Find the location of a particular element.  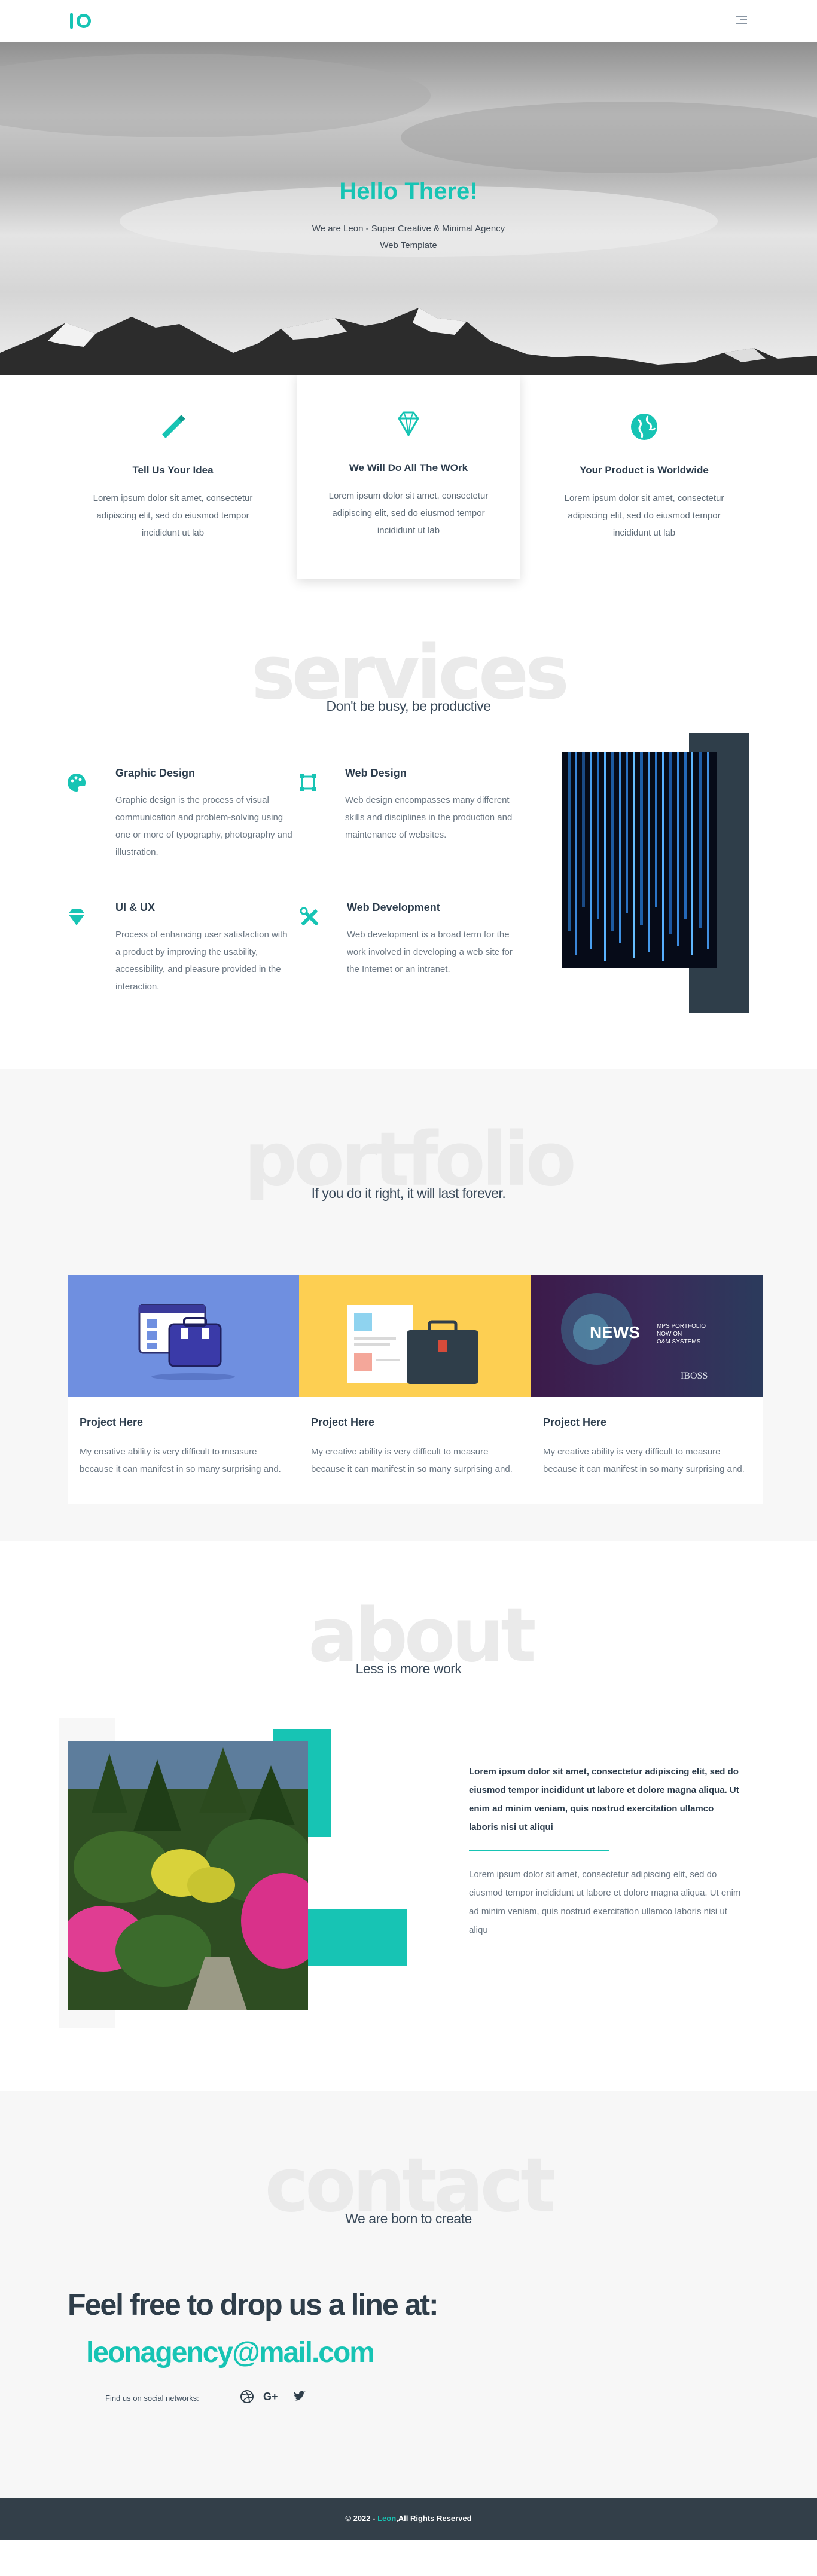

feature-title: Tell Us Your Idea is located at coordinates (173, 471).